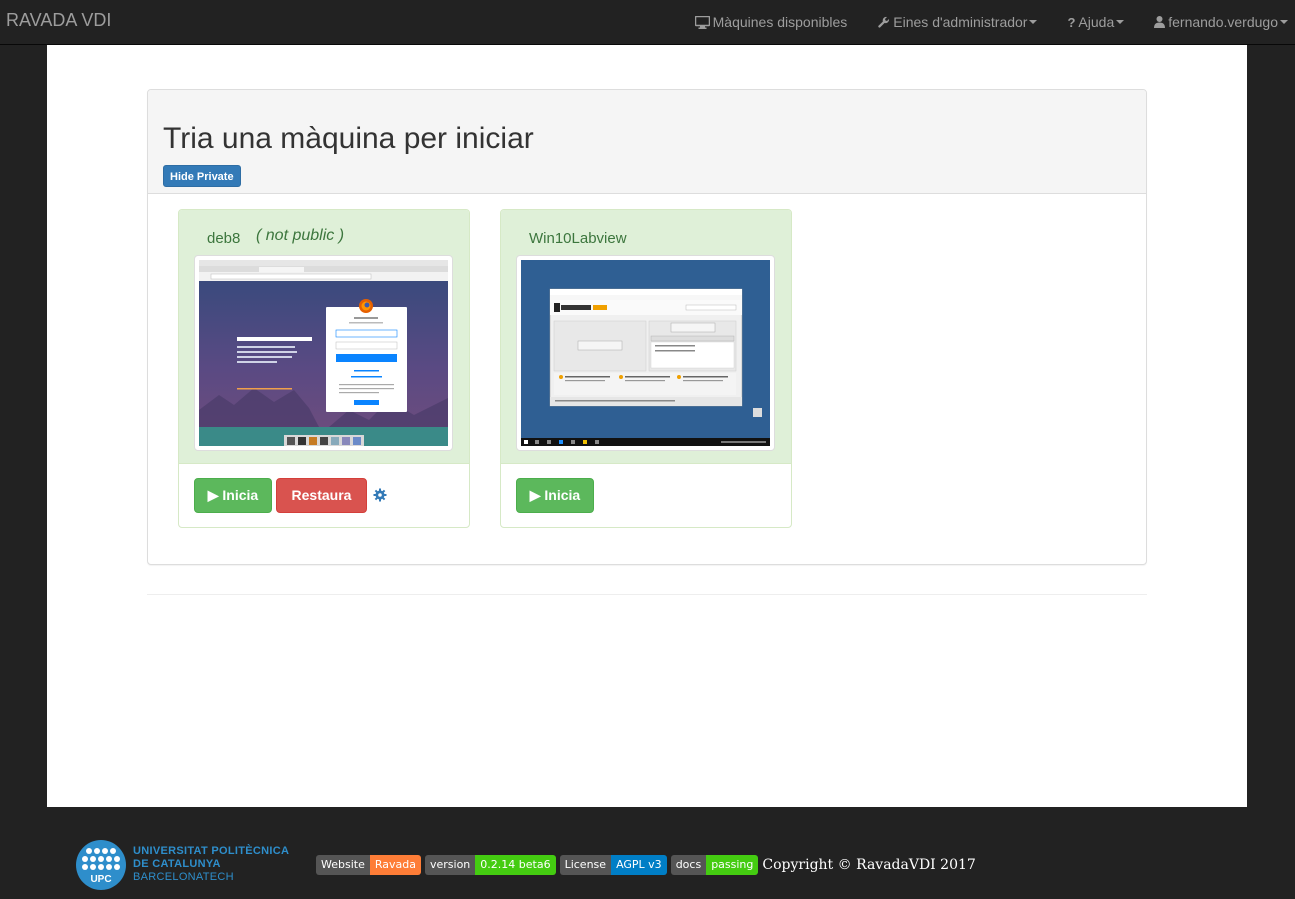 The image size is (1295, 899). I want to click on machine-name: Win10Labview, so click(578, 238).